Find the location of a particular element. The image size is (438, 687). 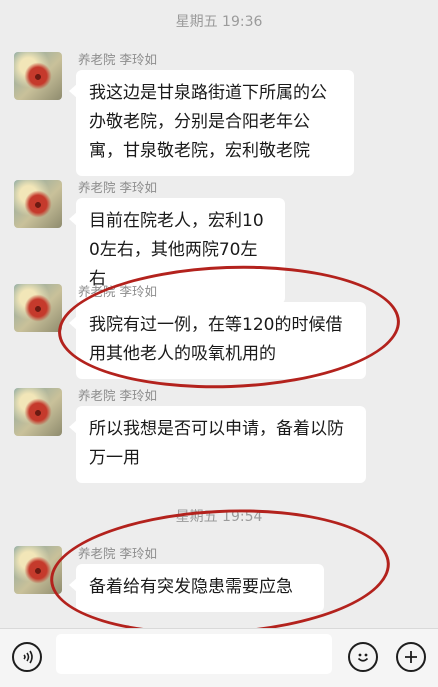

message-input is located at coordinates (194, 654).